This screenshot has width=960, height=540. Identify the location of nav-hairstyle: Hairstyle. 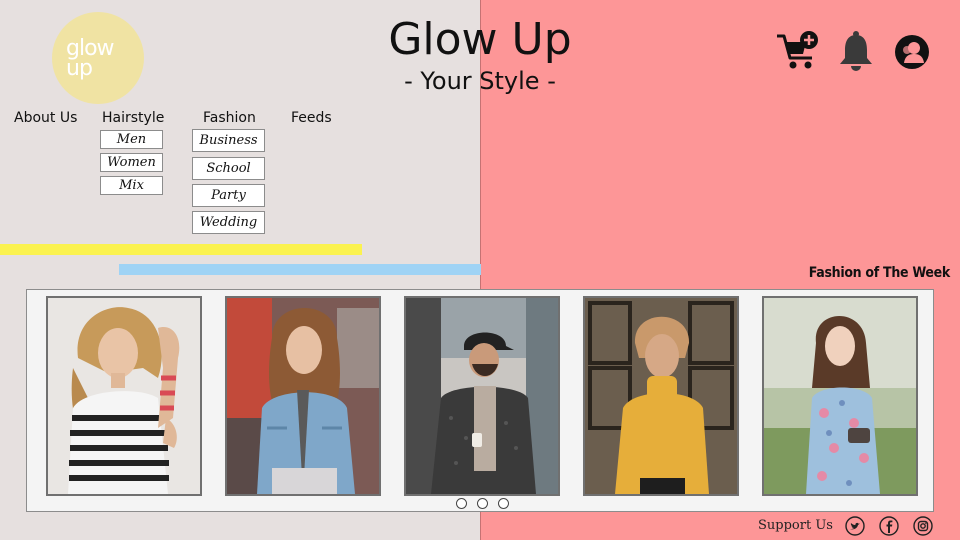
(133, 118).